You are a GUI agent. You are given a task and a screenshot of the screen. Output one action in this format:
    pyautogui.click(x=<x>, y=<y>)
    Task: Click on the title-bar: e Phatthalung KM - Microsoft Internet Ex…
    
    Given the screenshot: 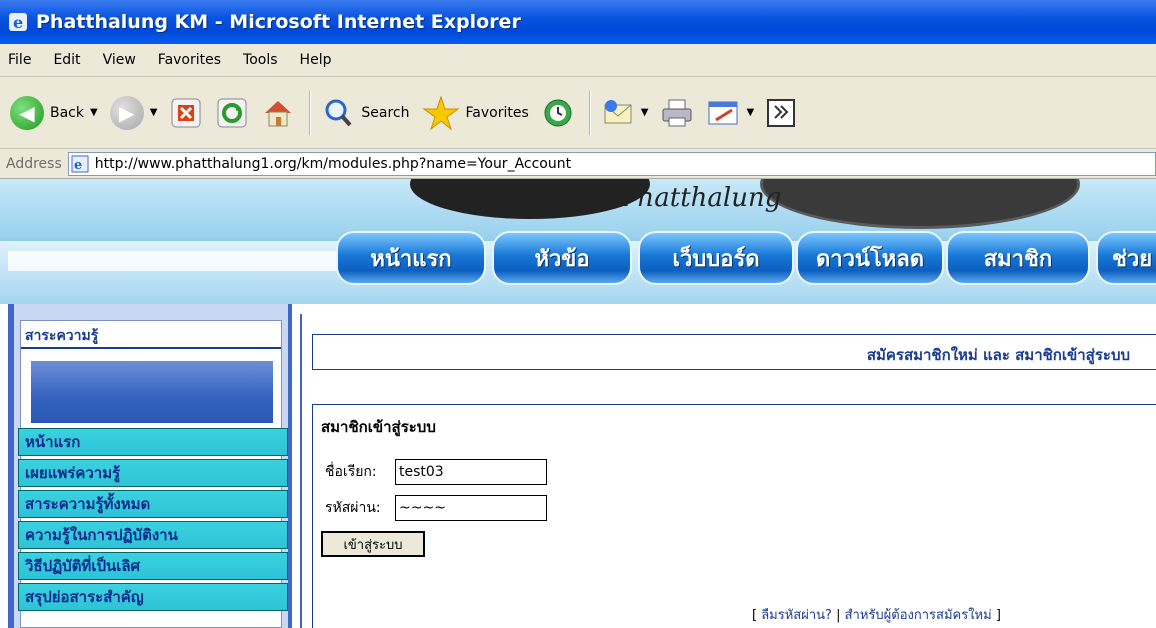 What is the action you would take?
    pyautogui.click(x=578, y=22)
    